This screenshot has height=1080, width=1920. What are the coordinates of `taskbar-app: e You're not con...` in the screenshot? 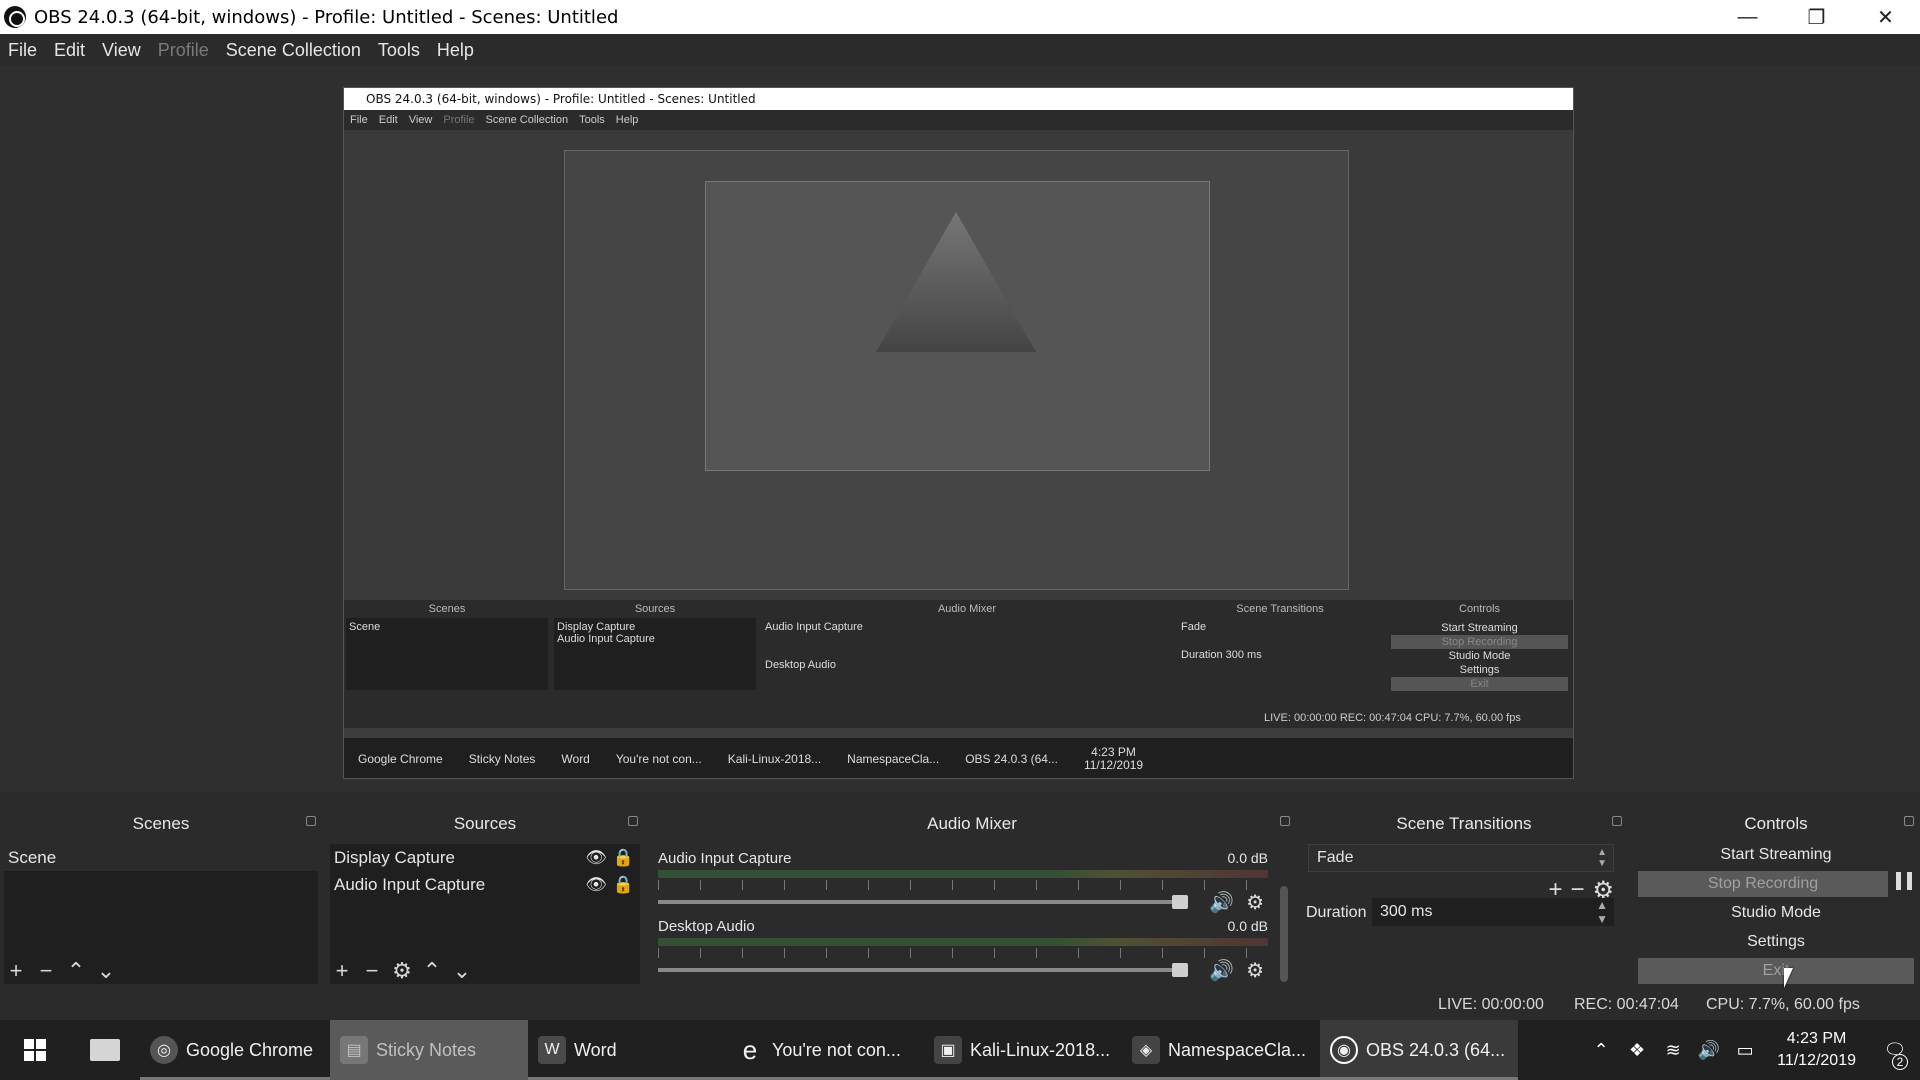 It's located at (825, 1050).